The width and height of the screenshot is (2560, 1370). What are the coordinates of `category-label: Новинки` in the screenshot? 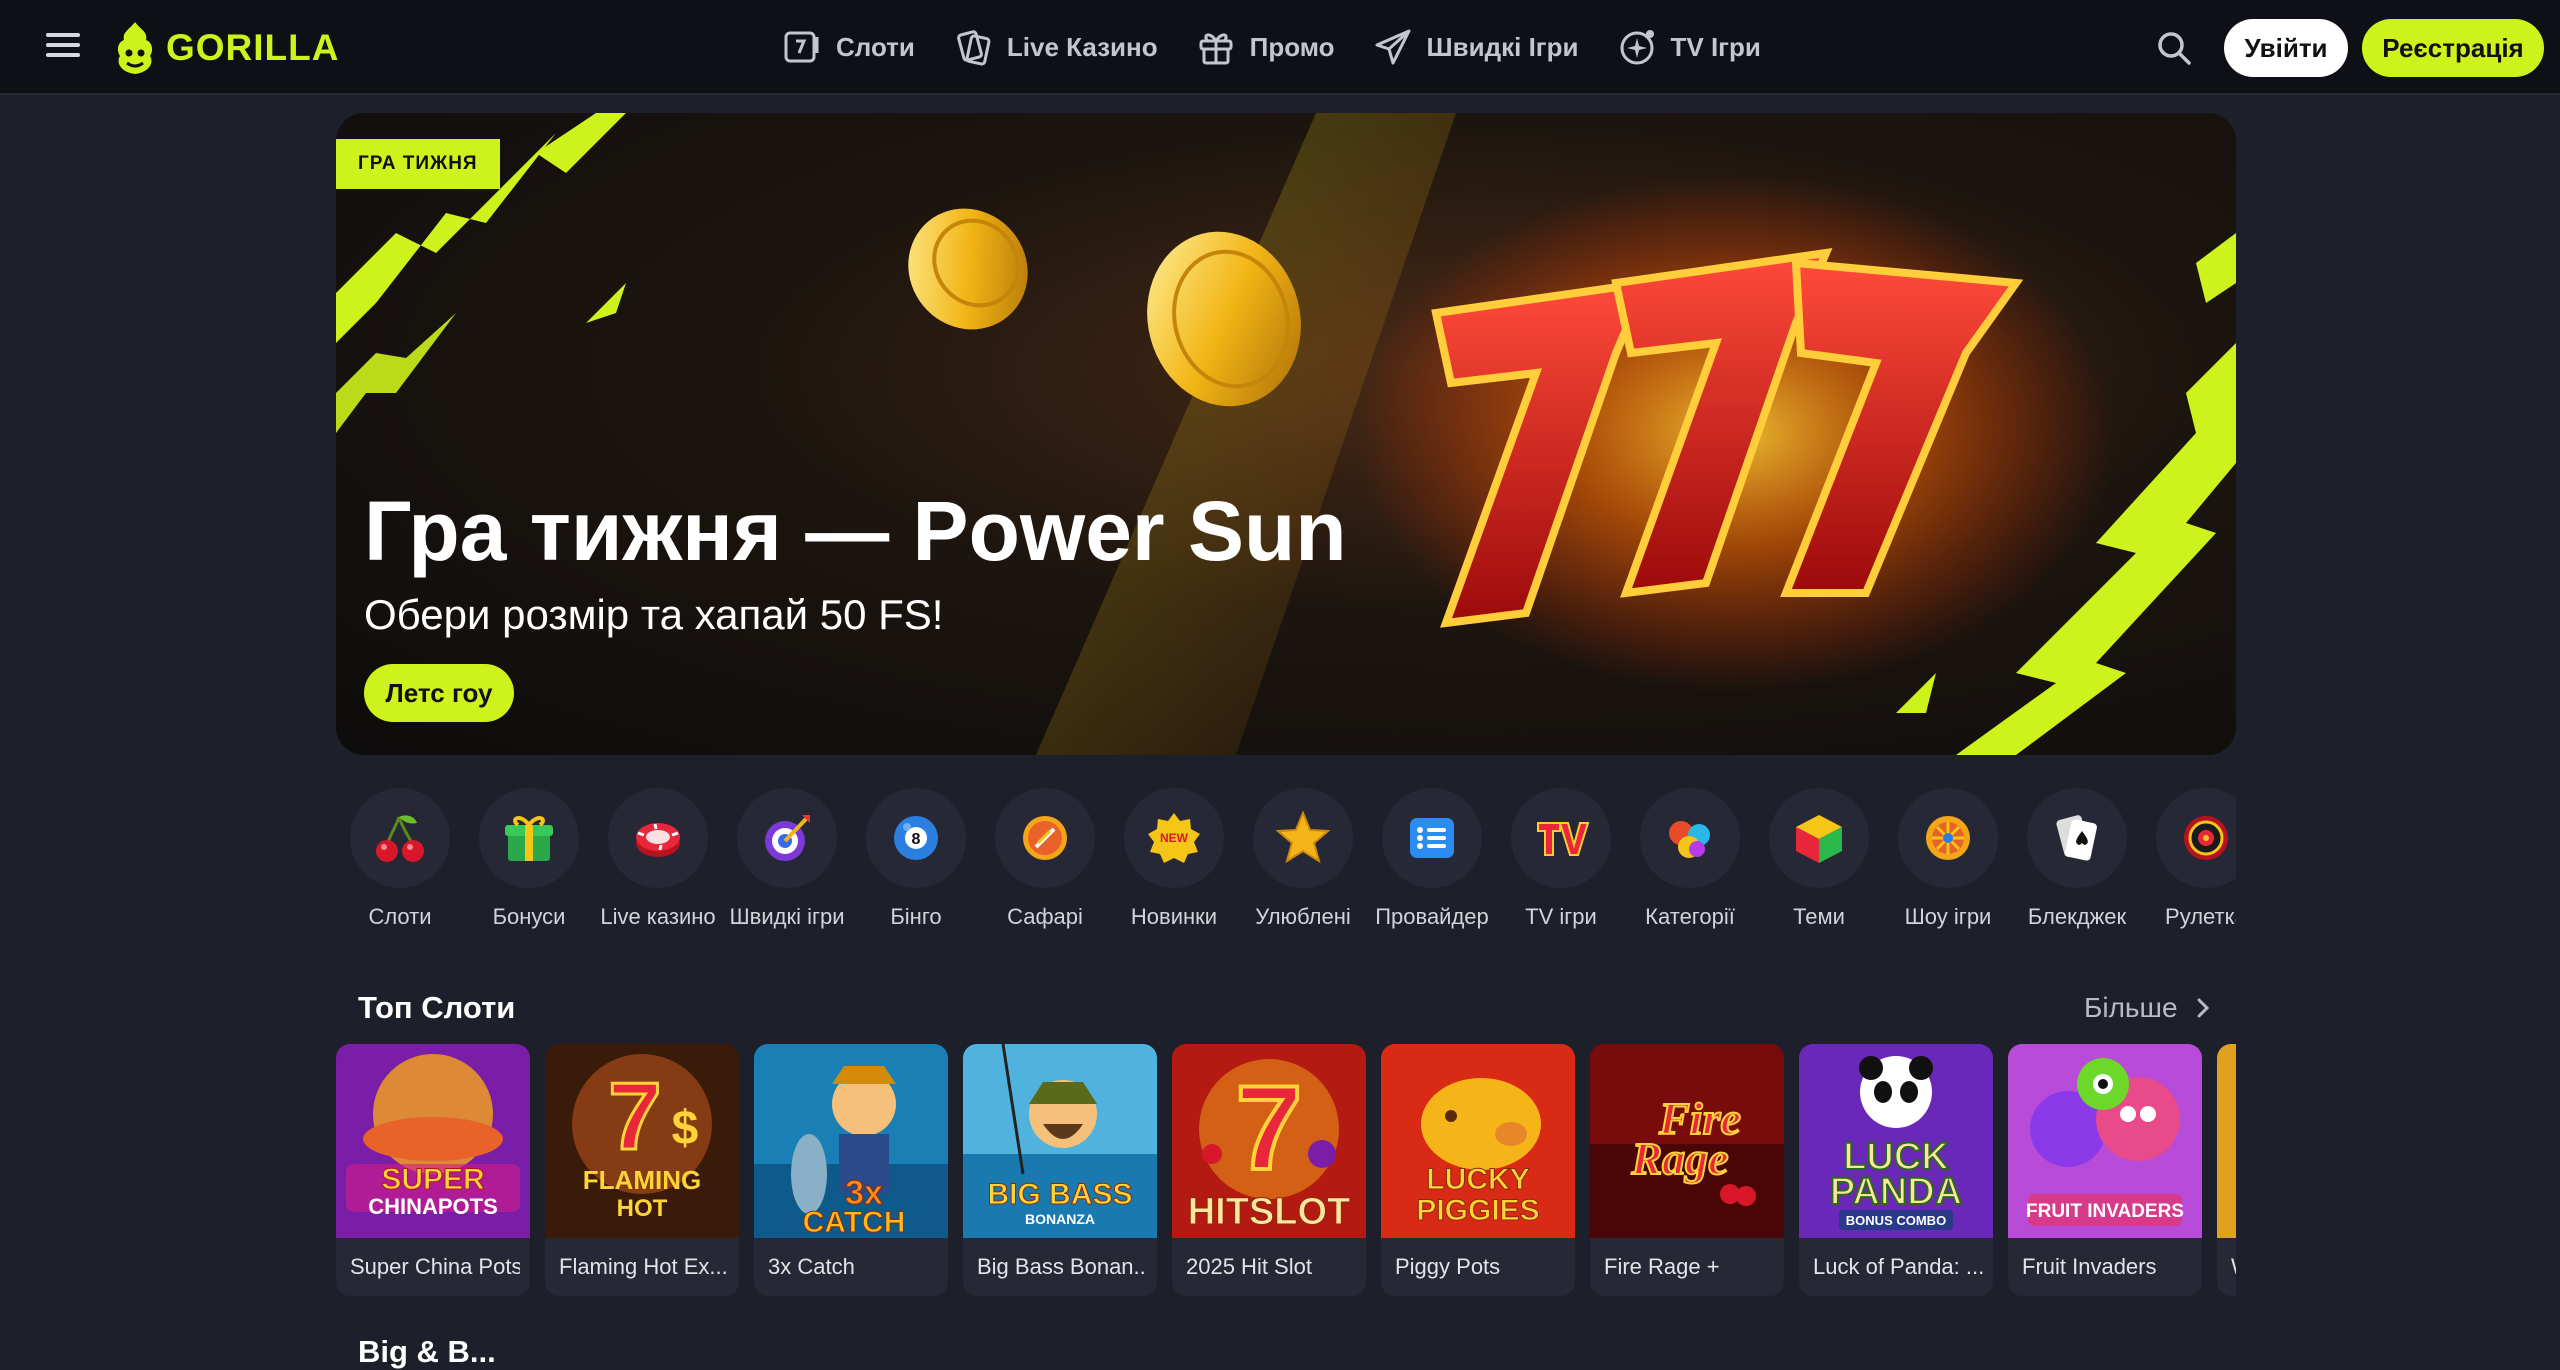 It's located at (1174, 916).